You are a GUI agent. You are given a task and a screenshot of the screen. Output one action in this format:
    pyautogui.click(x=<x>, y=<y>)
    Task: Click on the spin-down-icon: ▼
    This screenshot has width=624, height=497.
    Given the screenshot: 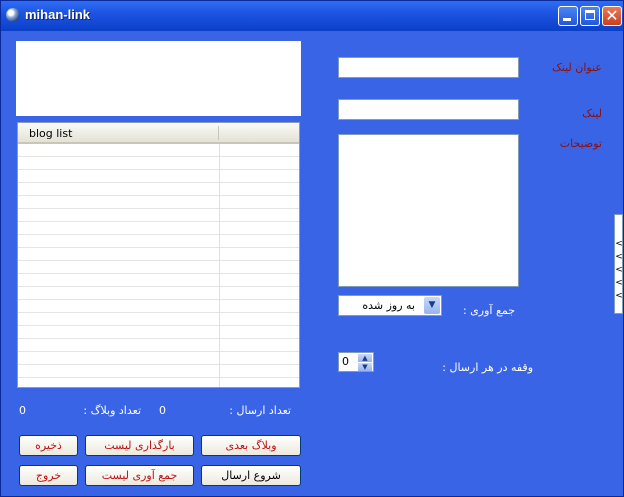 What is the action you would take?
    pyautogui.click(x=365, y=367)
    